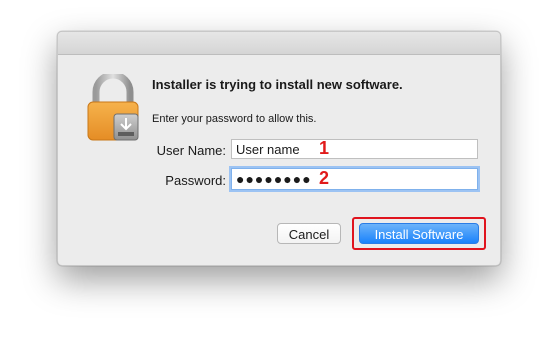 This screenshot has height=344, width=555. I want to click on password-label: Password:, so click(195, 180).